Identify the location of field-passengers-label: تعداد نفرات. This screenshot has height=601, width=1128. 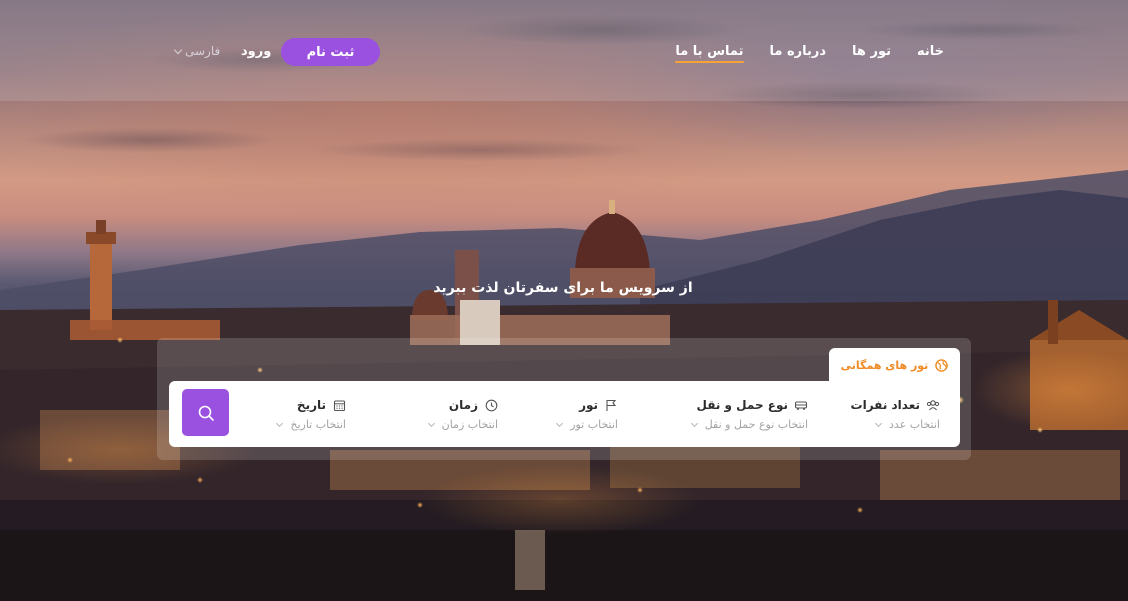
(885, 405).